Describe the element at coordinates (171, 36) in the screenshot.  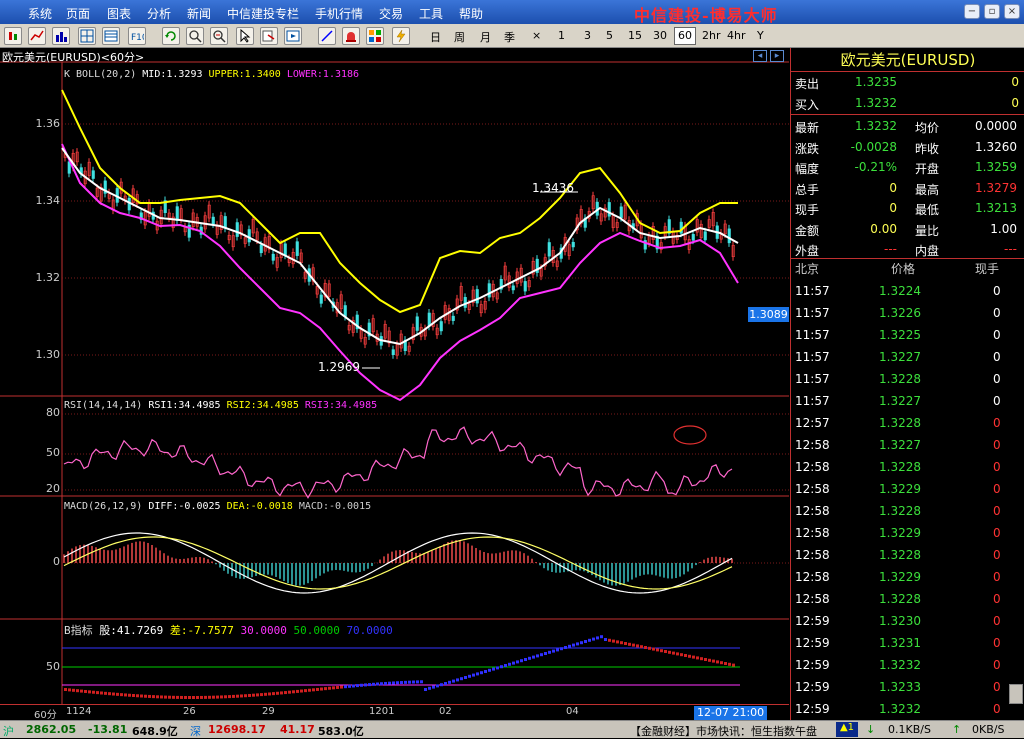
I see `refresh-icon` at that location.